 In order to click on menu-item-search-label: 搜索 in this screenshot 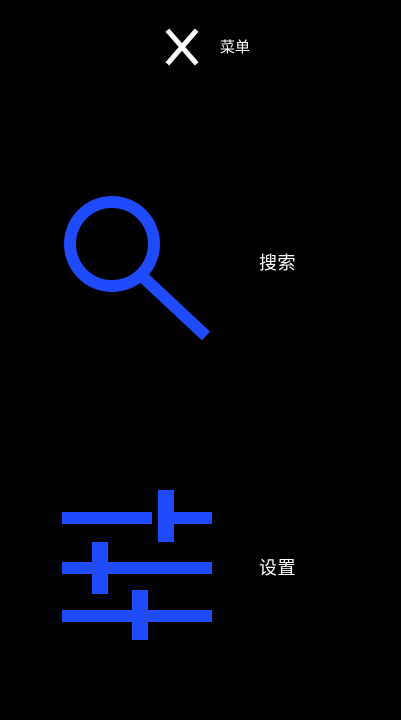, I will do `click(277, 263)`.